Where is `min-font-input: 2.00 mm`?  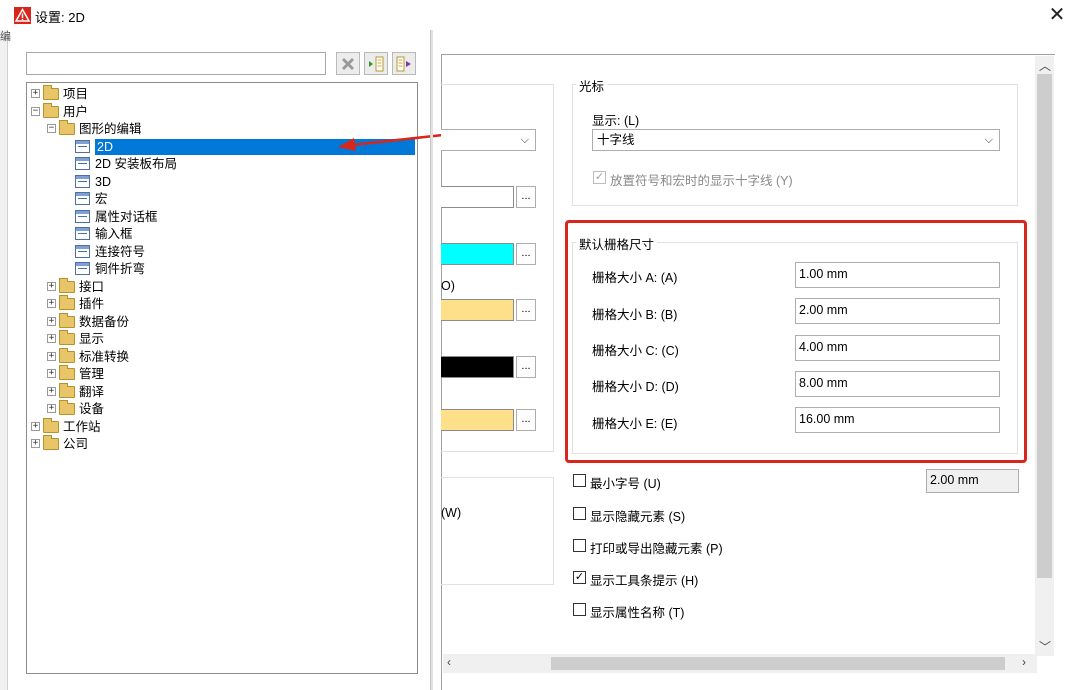
min-font-input: 2.00 mm is located at coordinates (972, 481).